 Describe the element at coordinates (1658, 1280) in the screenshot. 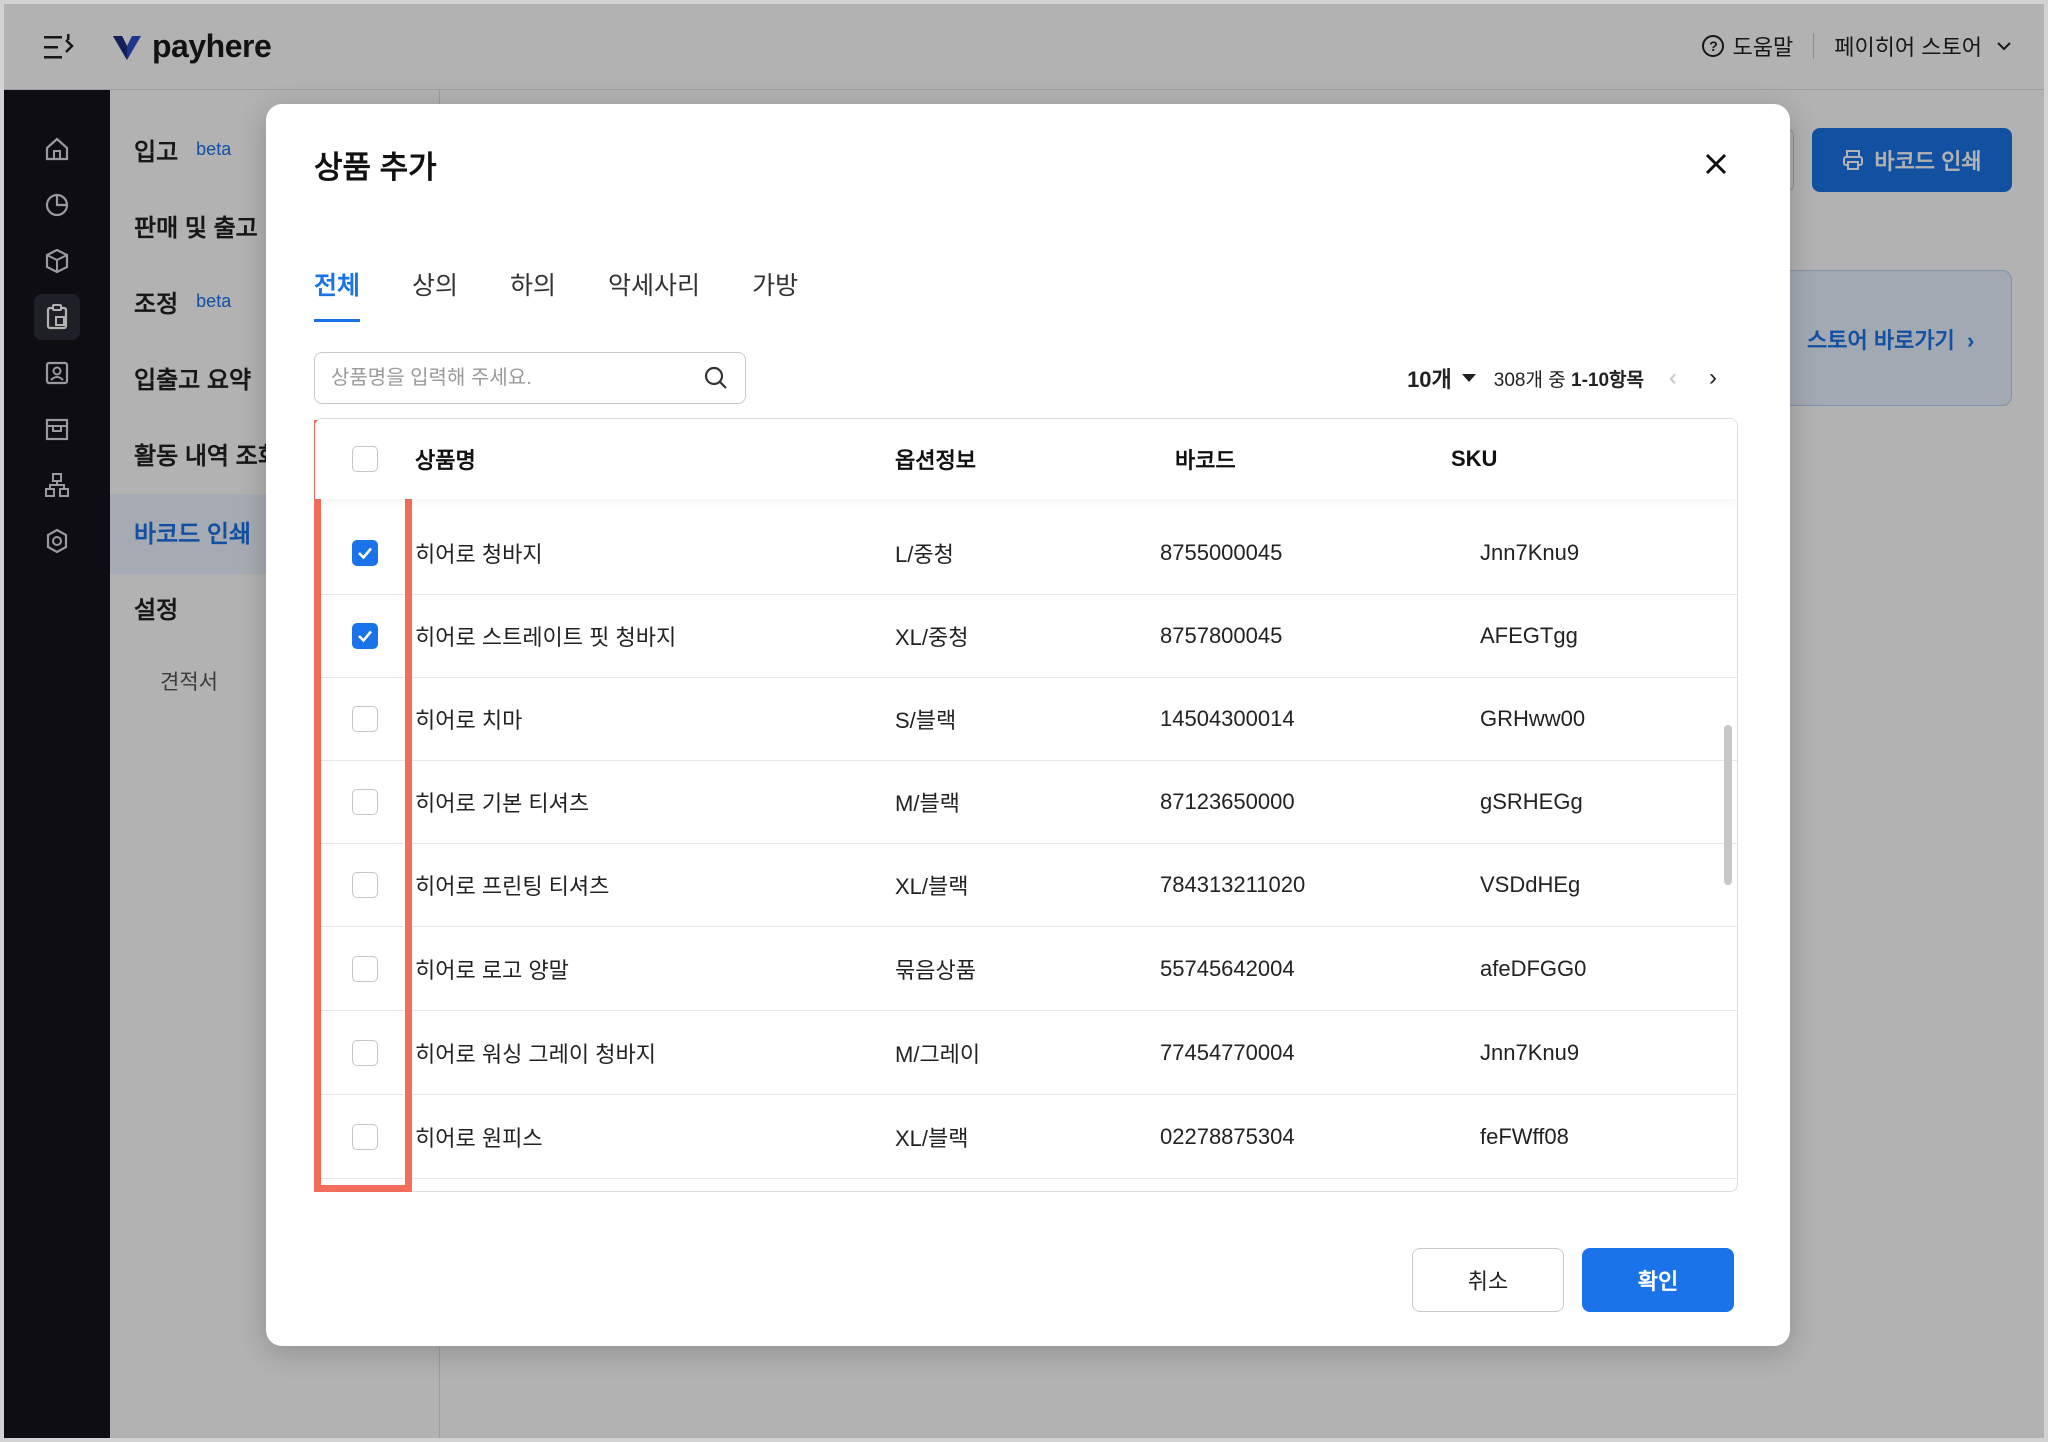

I see `confirm-button: 확인` at that location.